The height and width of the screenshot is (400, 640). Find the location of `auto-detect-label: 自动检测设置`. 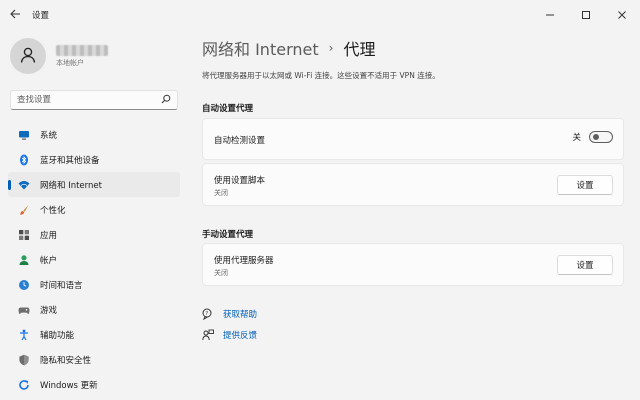

auto-detect-label: 自动检测设置 is located at coordinates (240, 141).